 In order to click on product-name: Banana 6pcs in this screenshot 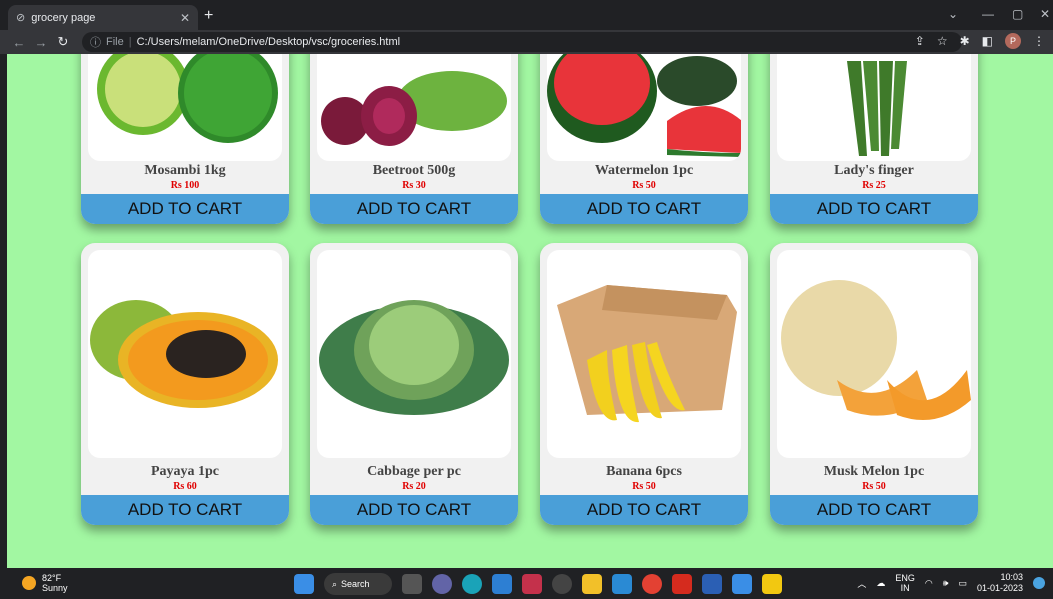, I will do `click(644, 471)`.